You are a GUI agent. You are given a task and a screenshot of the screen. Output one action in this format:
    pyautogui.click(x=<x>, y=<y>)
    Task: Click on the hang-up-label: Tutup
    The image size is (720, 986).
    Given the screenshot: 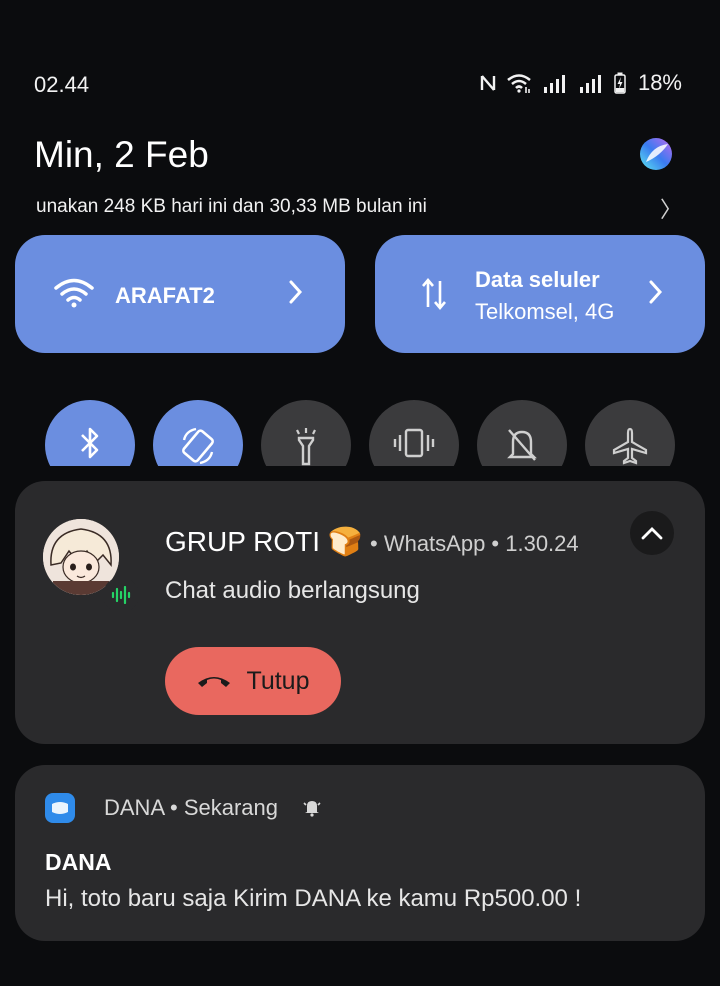 What is the action you would take?
    pyautogui.click(x=278, y=680)
    